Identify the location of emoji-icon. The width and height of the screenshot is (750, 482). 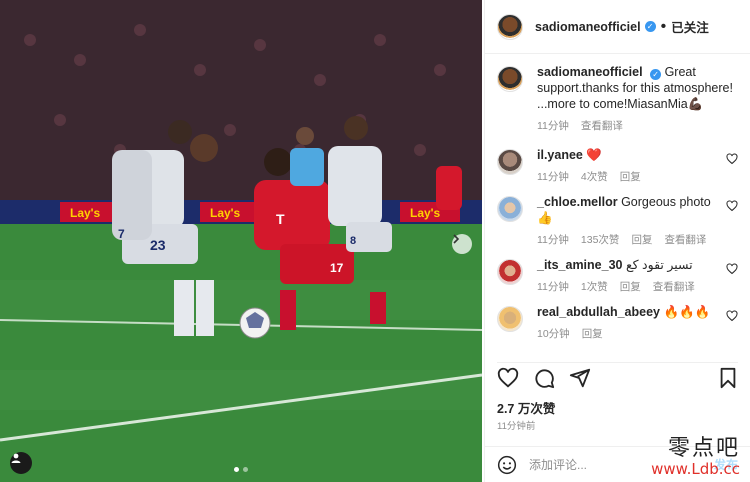
(507, 465).